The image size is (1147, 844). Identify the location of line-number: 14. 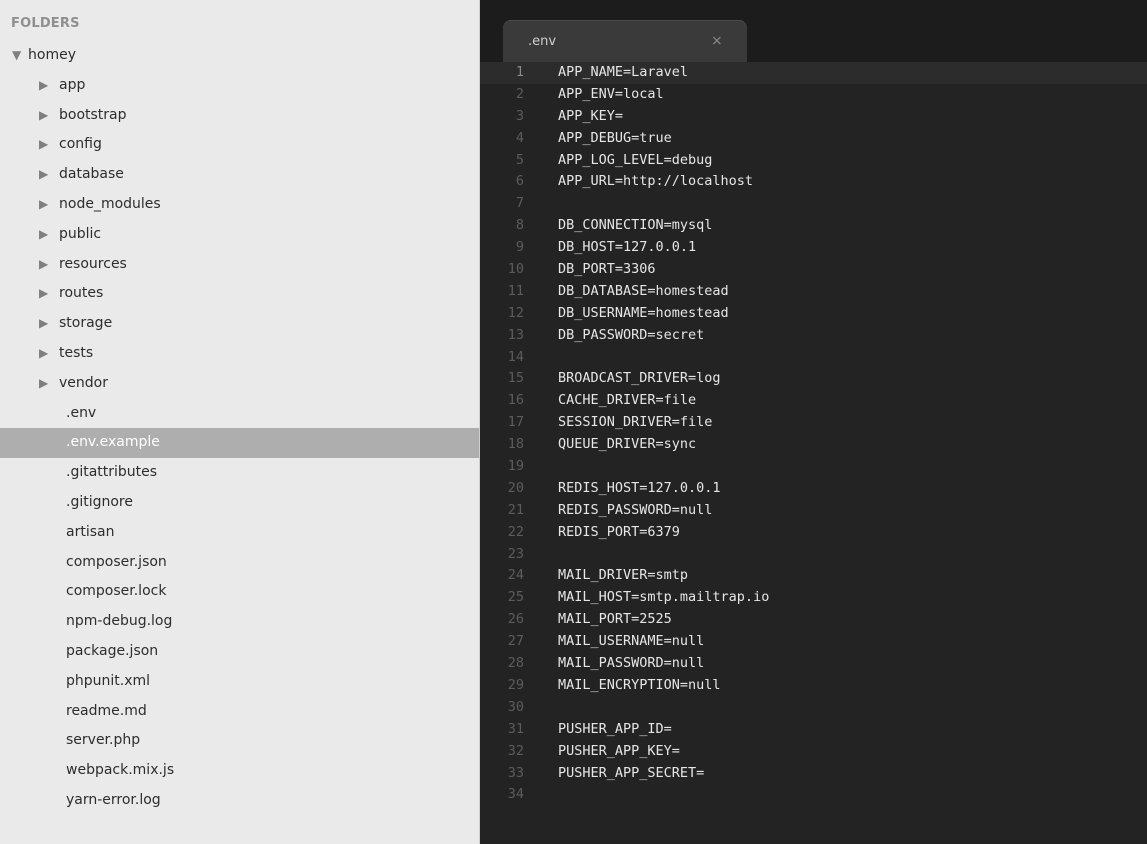
(515, 356).